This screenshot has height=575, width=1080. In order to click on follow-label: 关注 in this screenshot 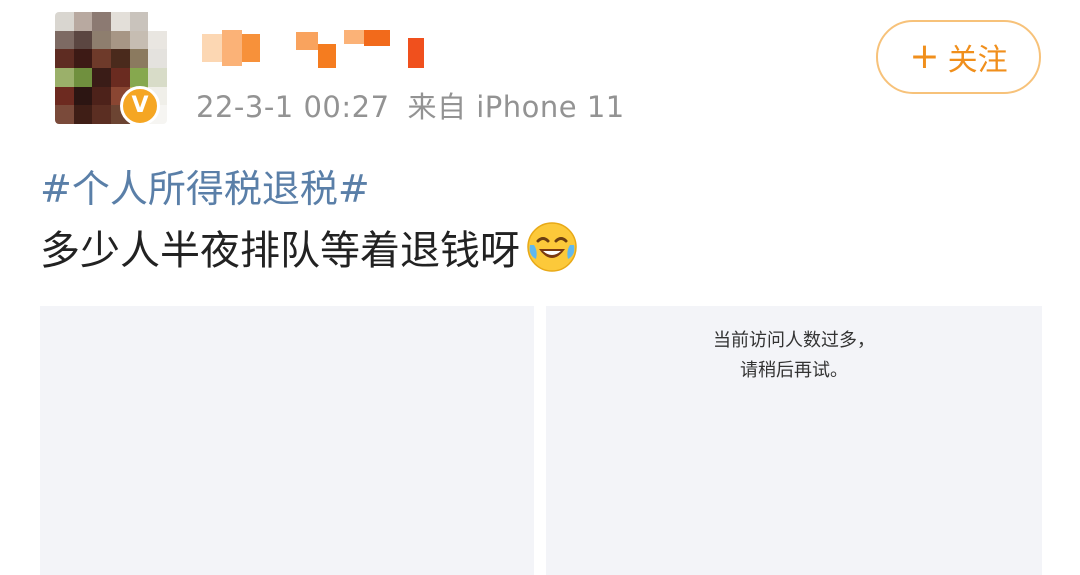, I will do `click(977, 60)`.